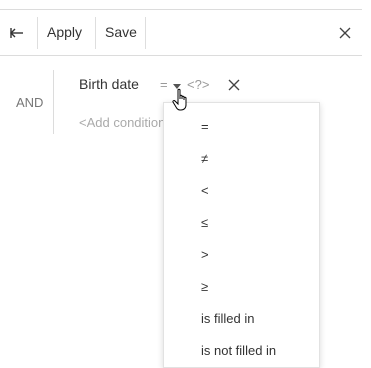 This screenshot has width=371, height=368. I want to click on save-button: Save, so click(121, 32).